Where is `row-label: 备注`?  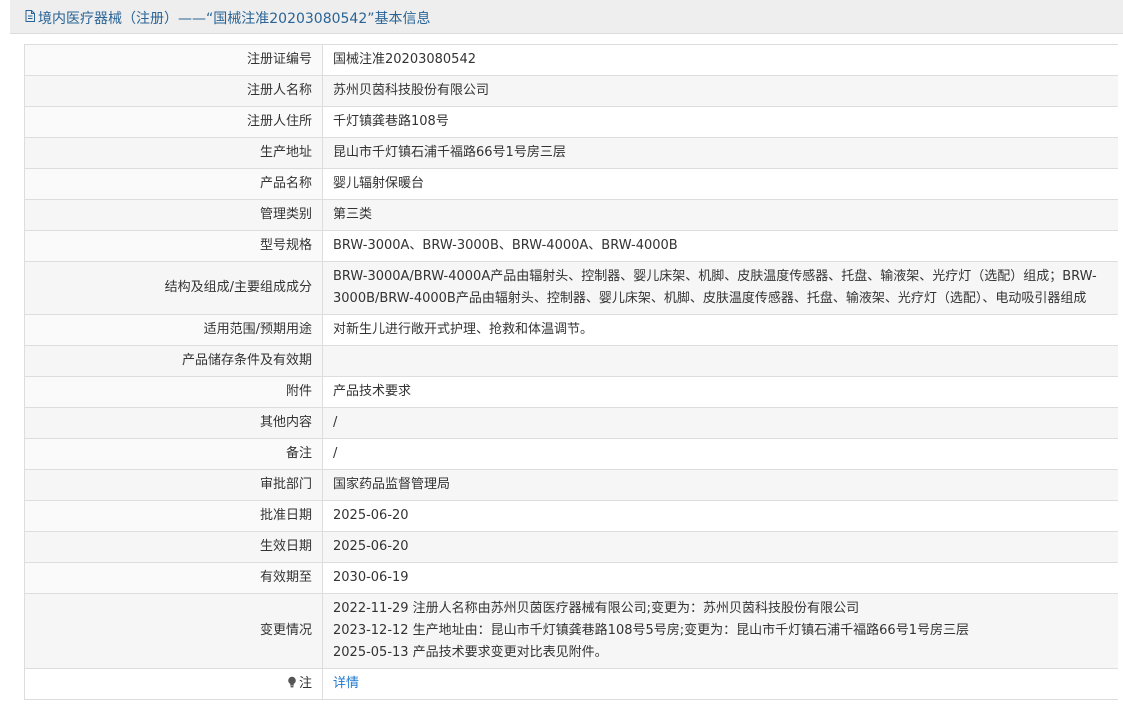 row-label: 备注 is located at coordinates (173, 454).